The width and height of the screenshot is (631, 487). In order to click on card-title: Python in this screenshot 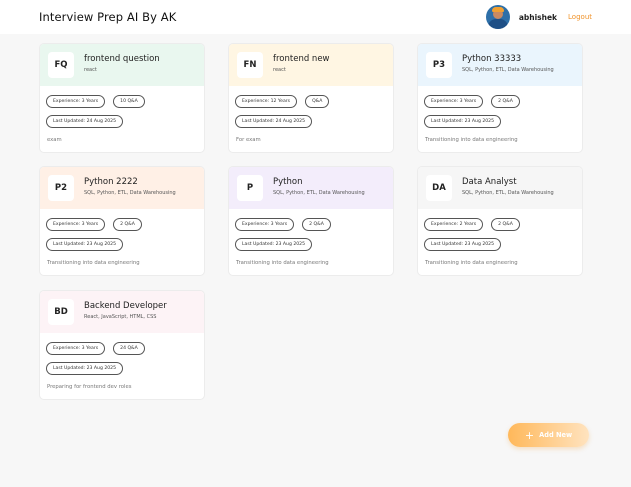, I will do `click(288, 182)`.